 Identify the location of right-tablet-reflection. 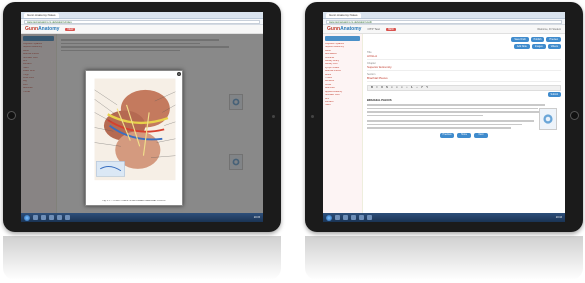
(444, 258).